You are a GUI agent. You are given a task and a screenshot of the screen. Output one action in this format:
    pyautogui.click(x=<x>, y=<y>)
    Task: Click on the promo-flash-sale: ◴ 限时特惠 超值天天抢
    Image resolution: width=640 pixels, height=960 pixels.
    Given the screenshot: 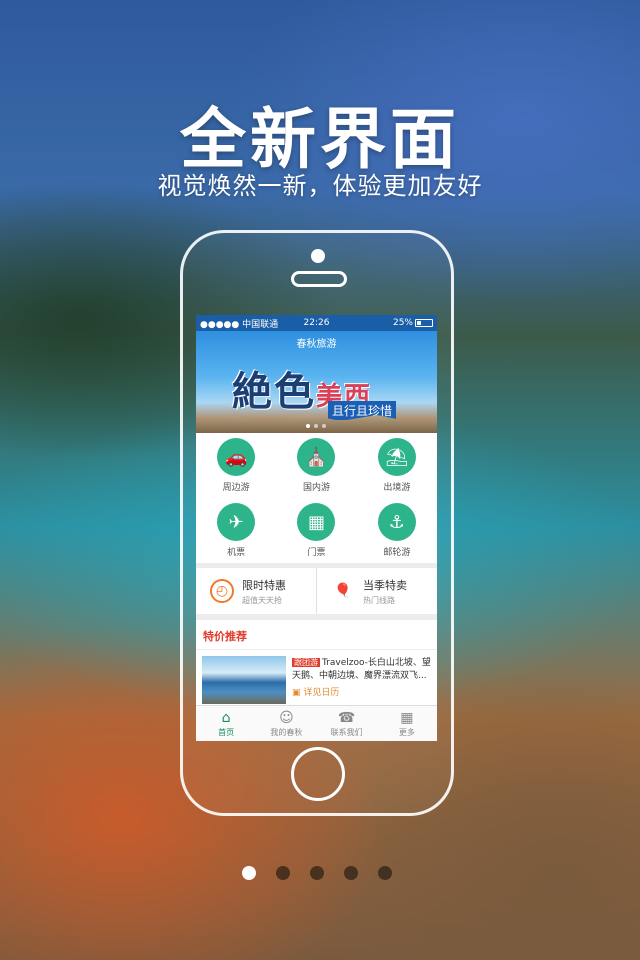 What is the action you would take?
    pyautogui.click(x=256, y=591)
    